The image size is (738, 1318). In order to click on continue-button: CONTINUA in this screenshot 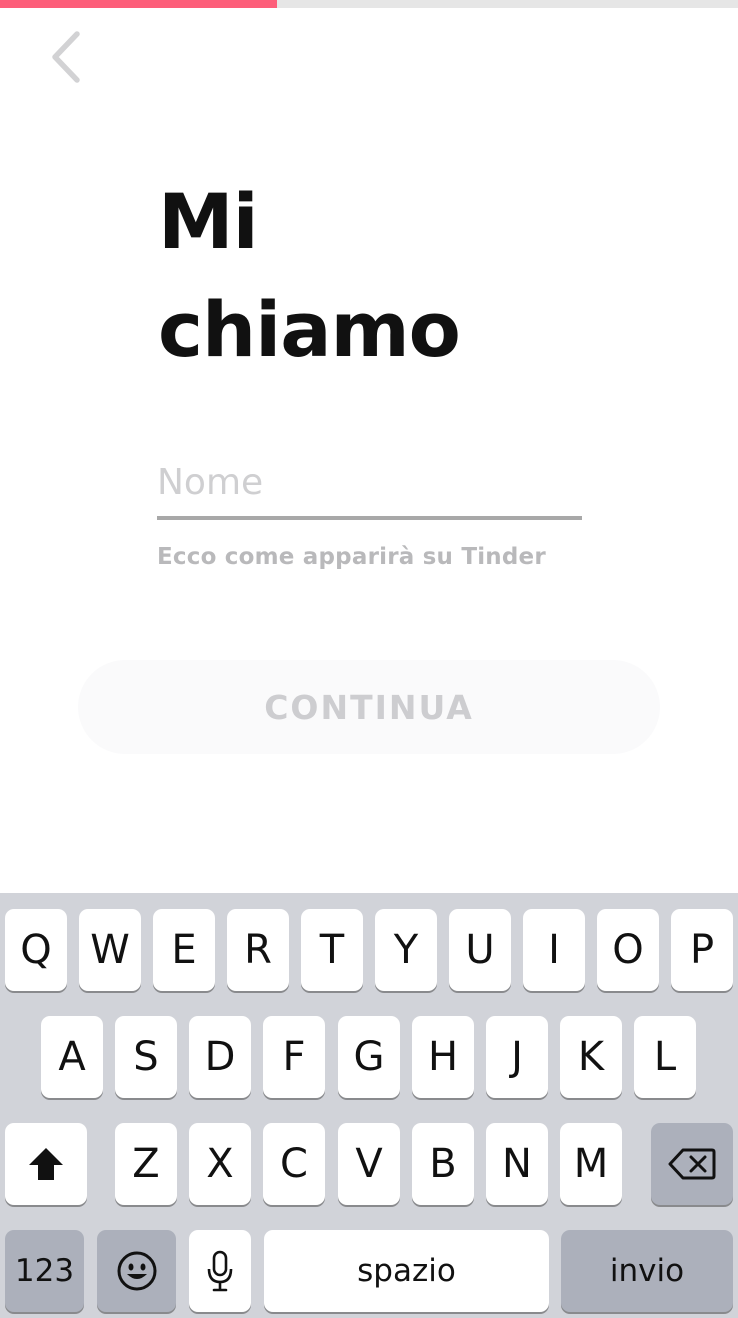, I will do `click(369, 707)`.